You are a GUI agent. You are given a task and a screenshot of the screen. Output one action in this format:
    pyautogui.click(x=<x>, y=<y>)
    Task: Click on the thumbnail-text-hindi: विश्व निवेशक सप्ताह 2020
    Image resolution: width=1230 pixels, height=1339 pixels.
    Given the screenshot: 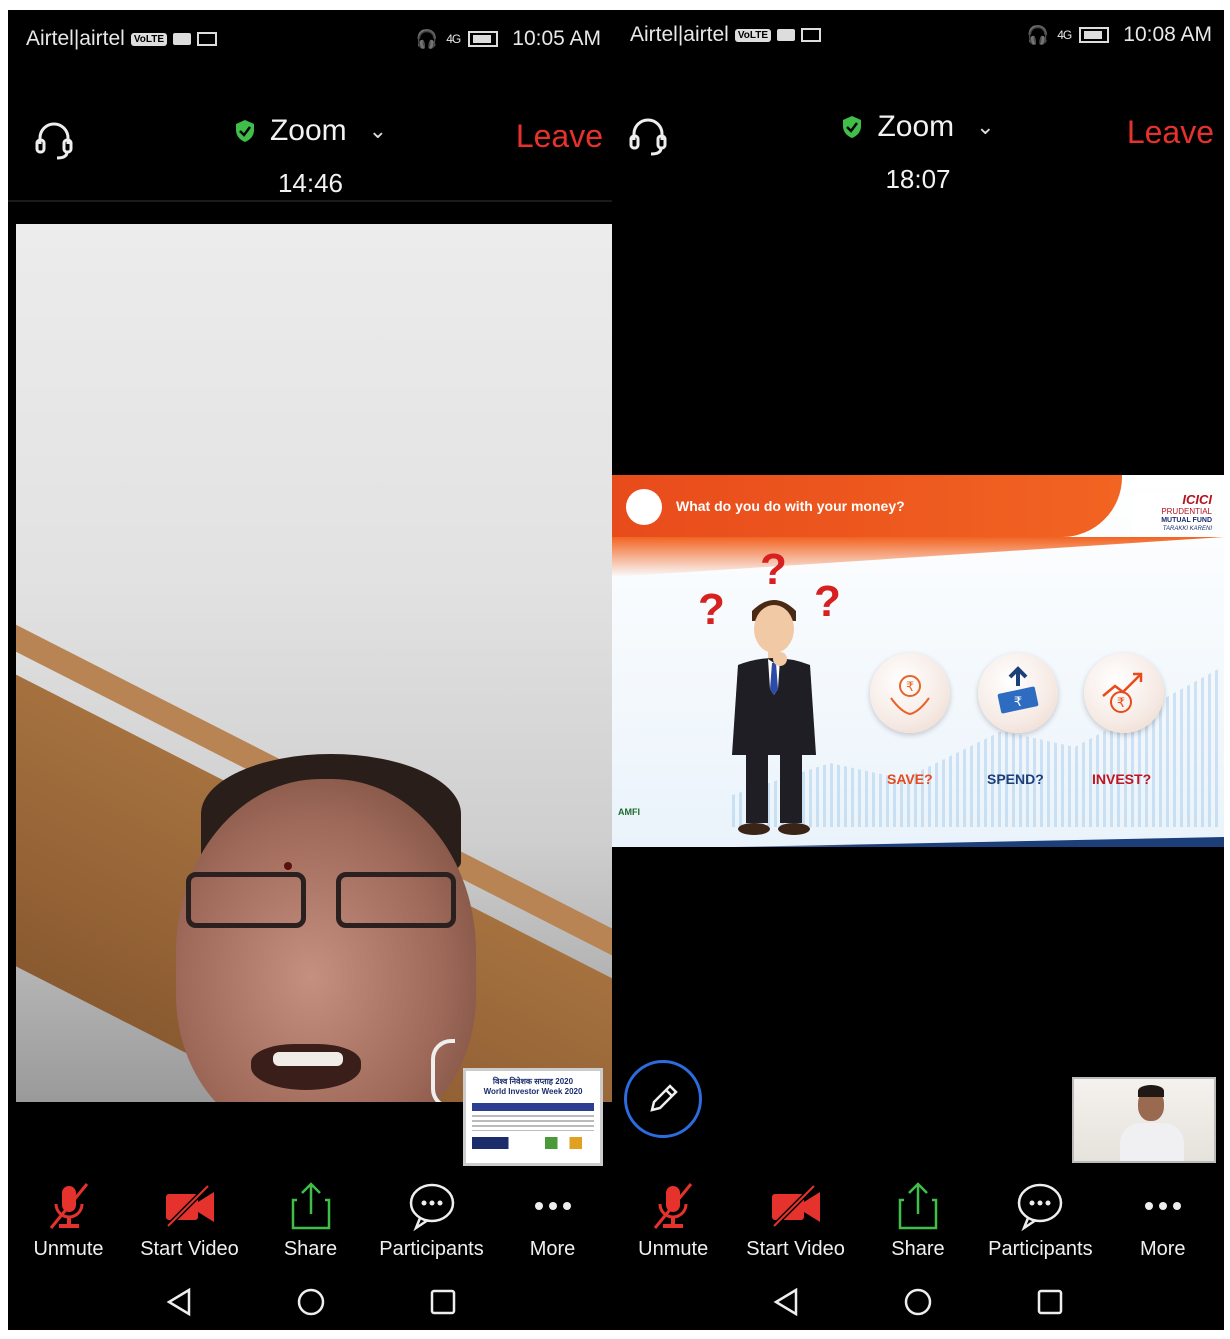 What is the action you would take?
    pyautogui.click(x=533, y=1081)
    